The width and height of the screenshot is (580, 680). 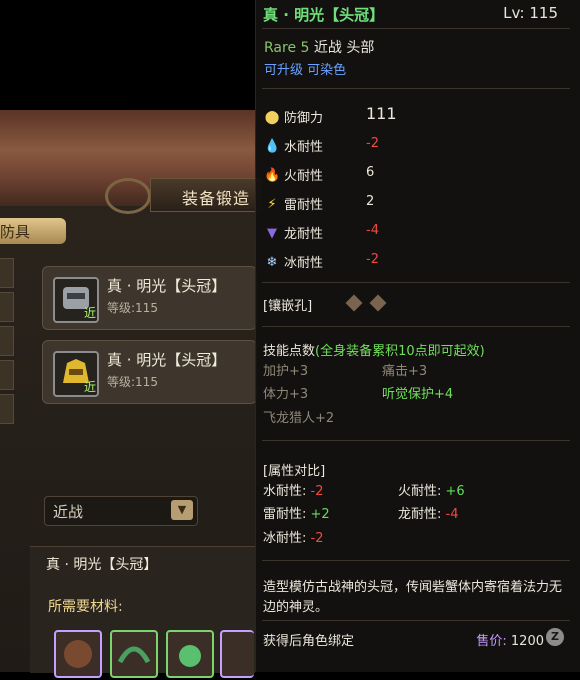 I want to click on tab-gear-label: 防具, so click(x=15, y=232).